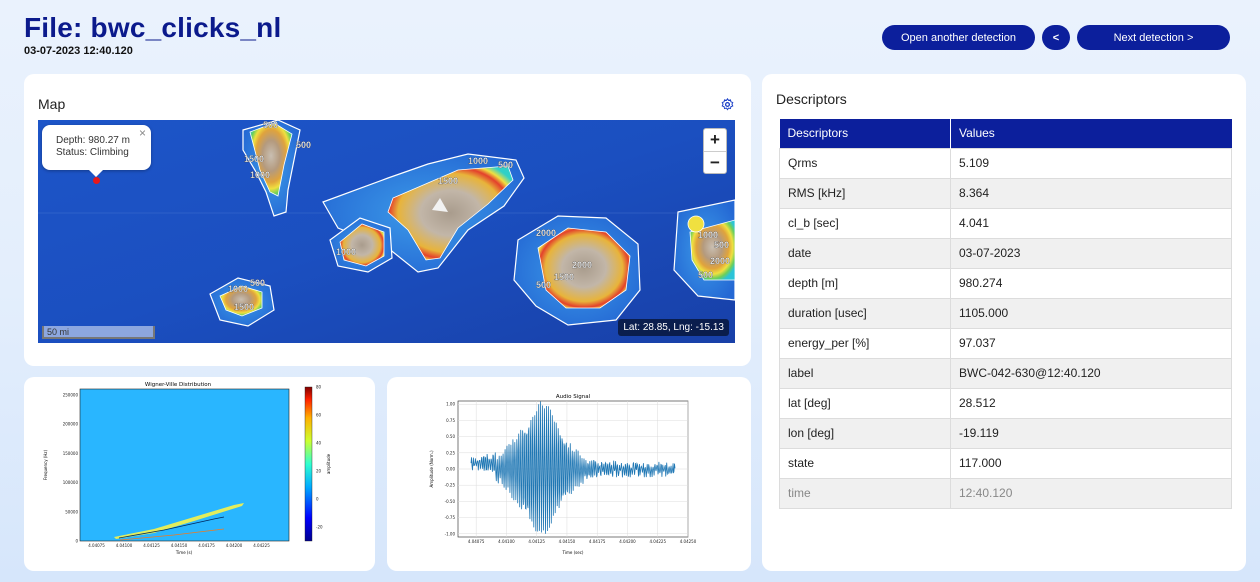 This screenshot has height=582, width=1260. Describe the element at coordinates (71, 424) in the screenshot. I see `wvd-y-tick: 200000` at that location.